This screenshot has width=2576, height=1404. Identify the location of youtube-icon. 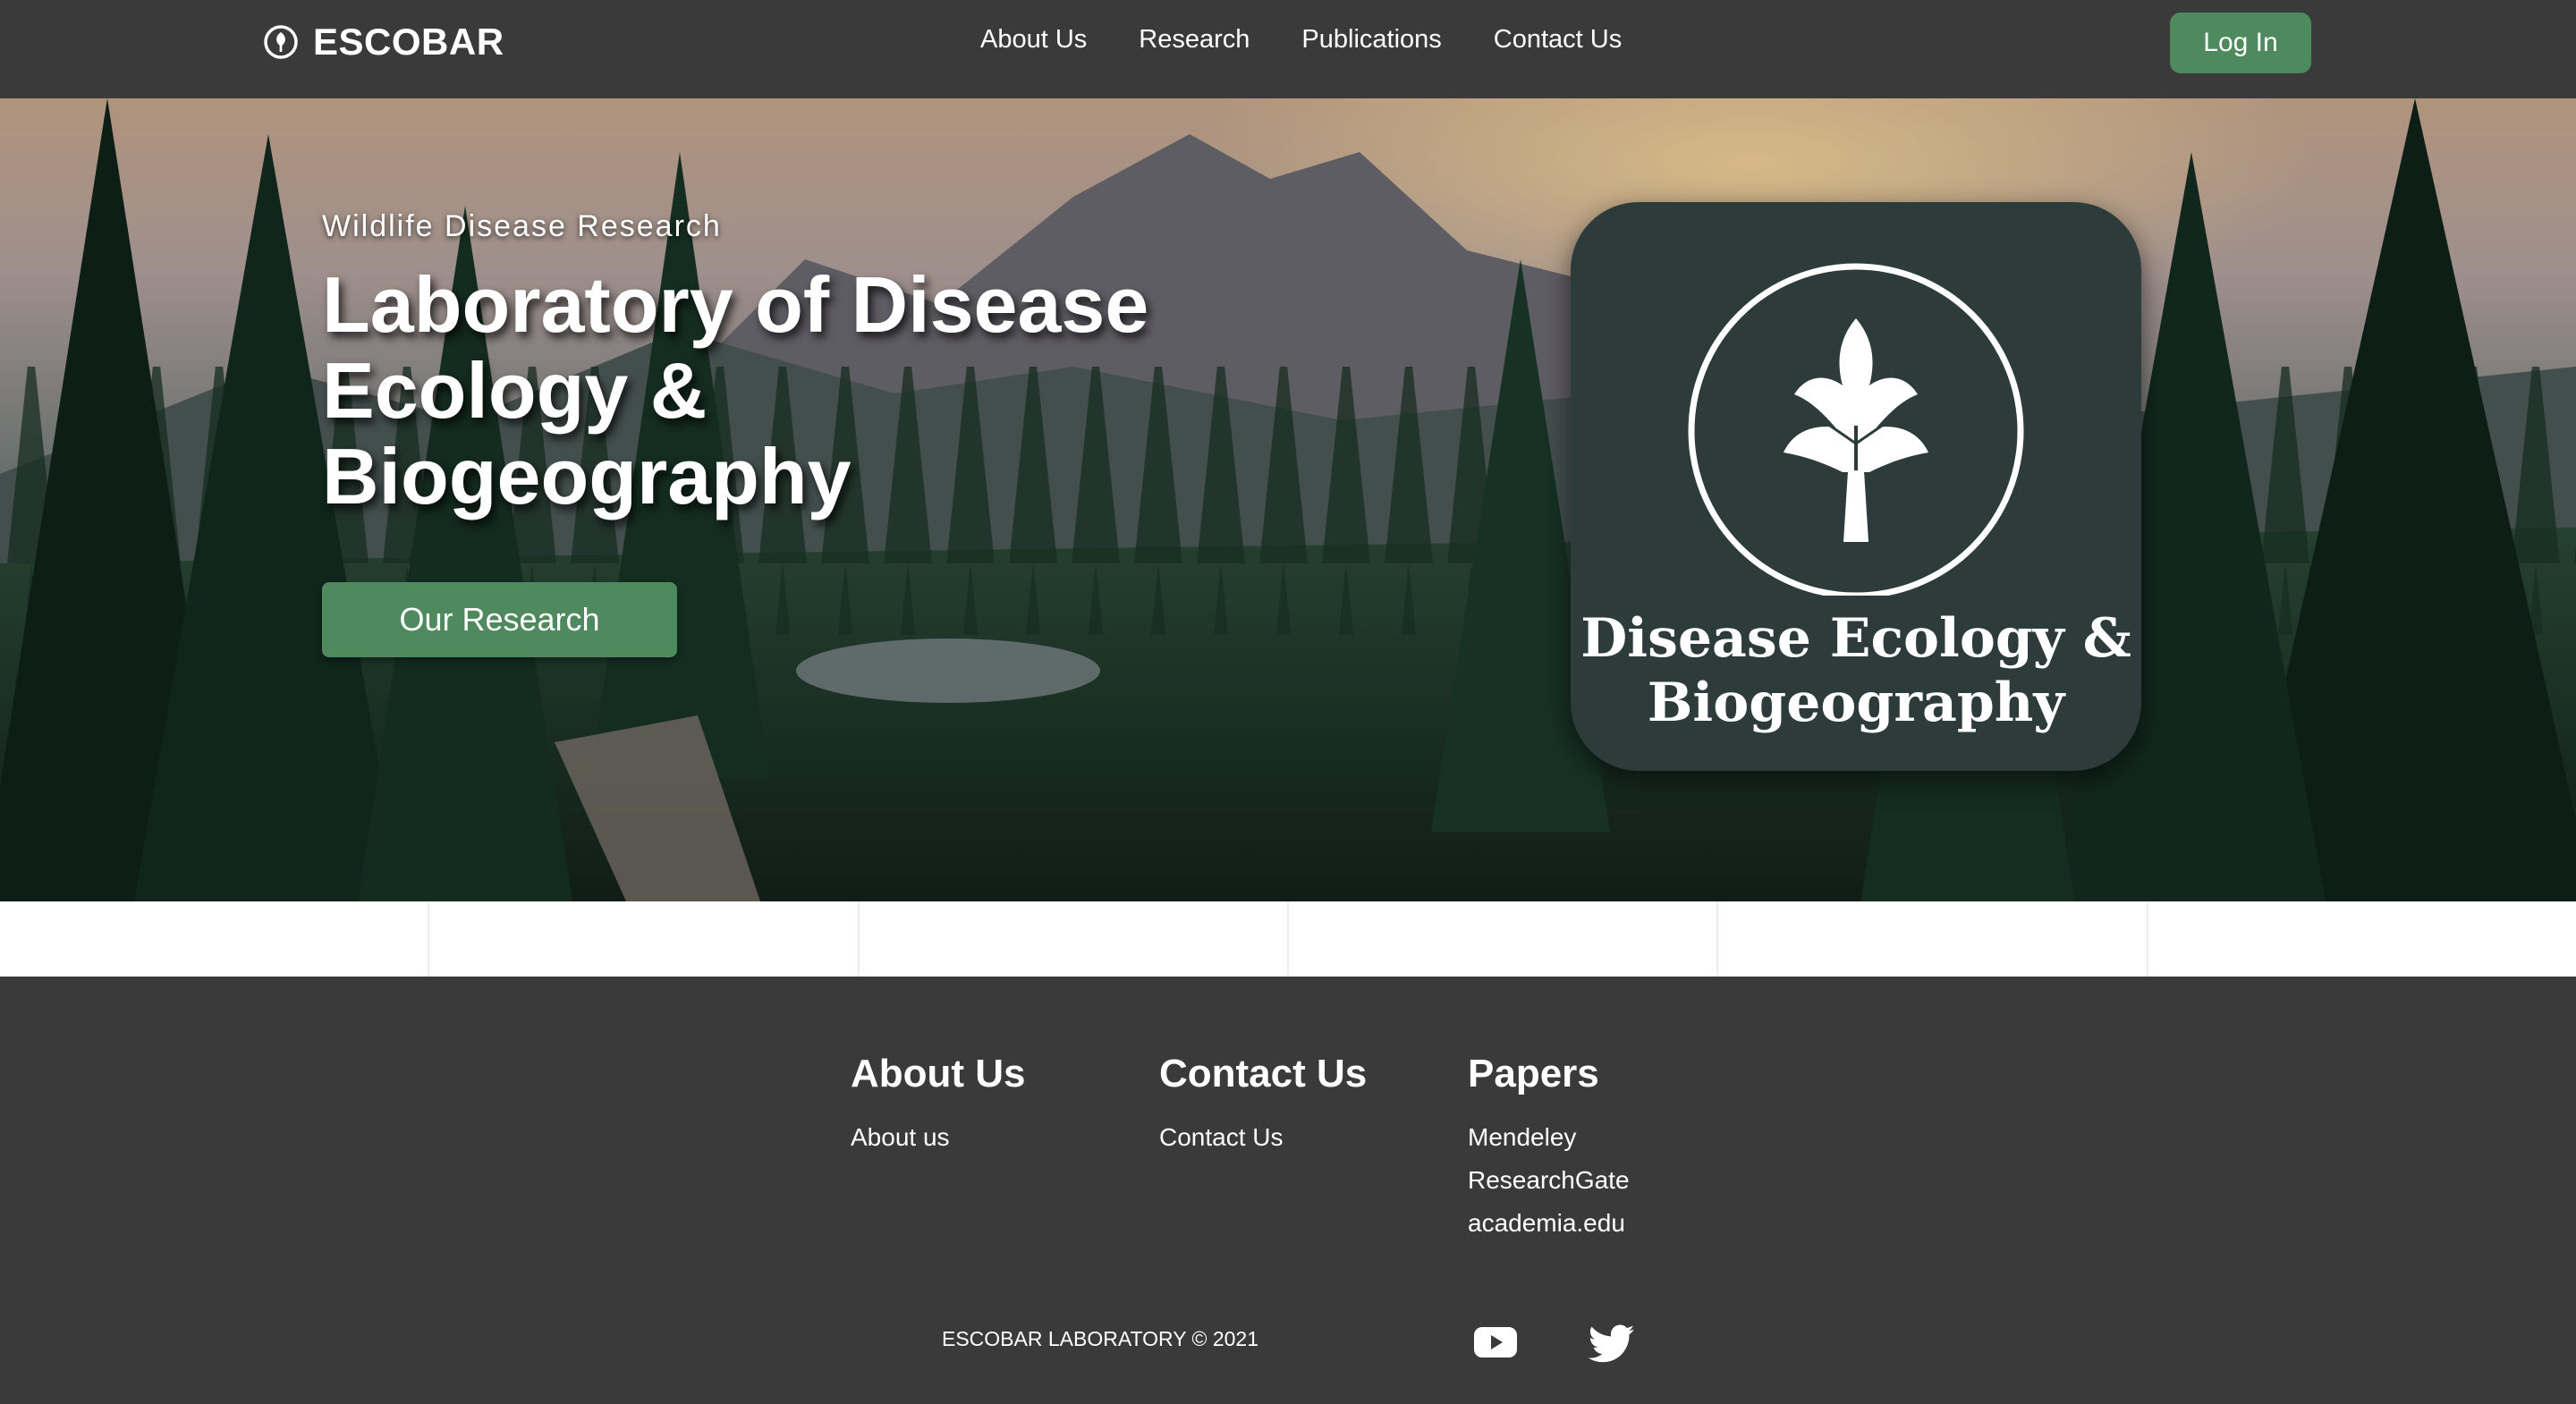
(1495, 1342).